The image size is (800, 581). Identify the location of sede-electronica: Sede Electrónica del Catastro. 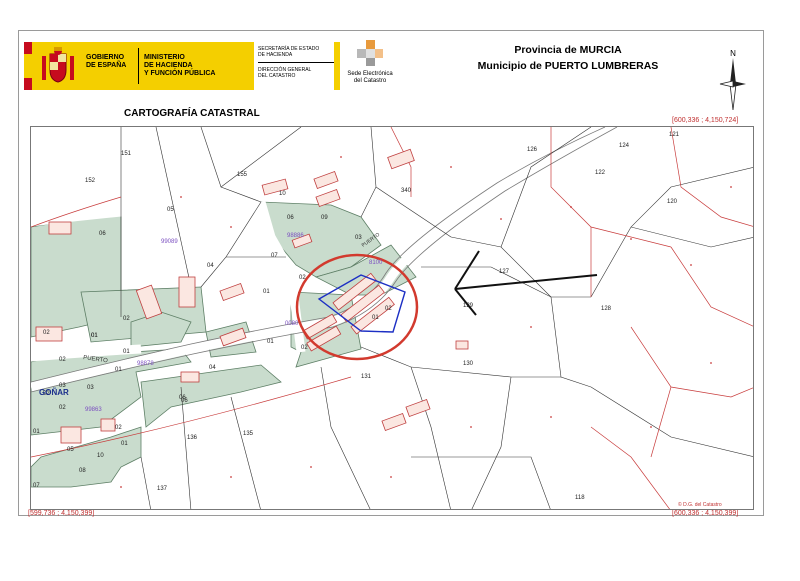
(370, 62).